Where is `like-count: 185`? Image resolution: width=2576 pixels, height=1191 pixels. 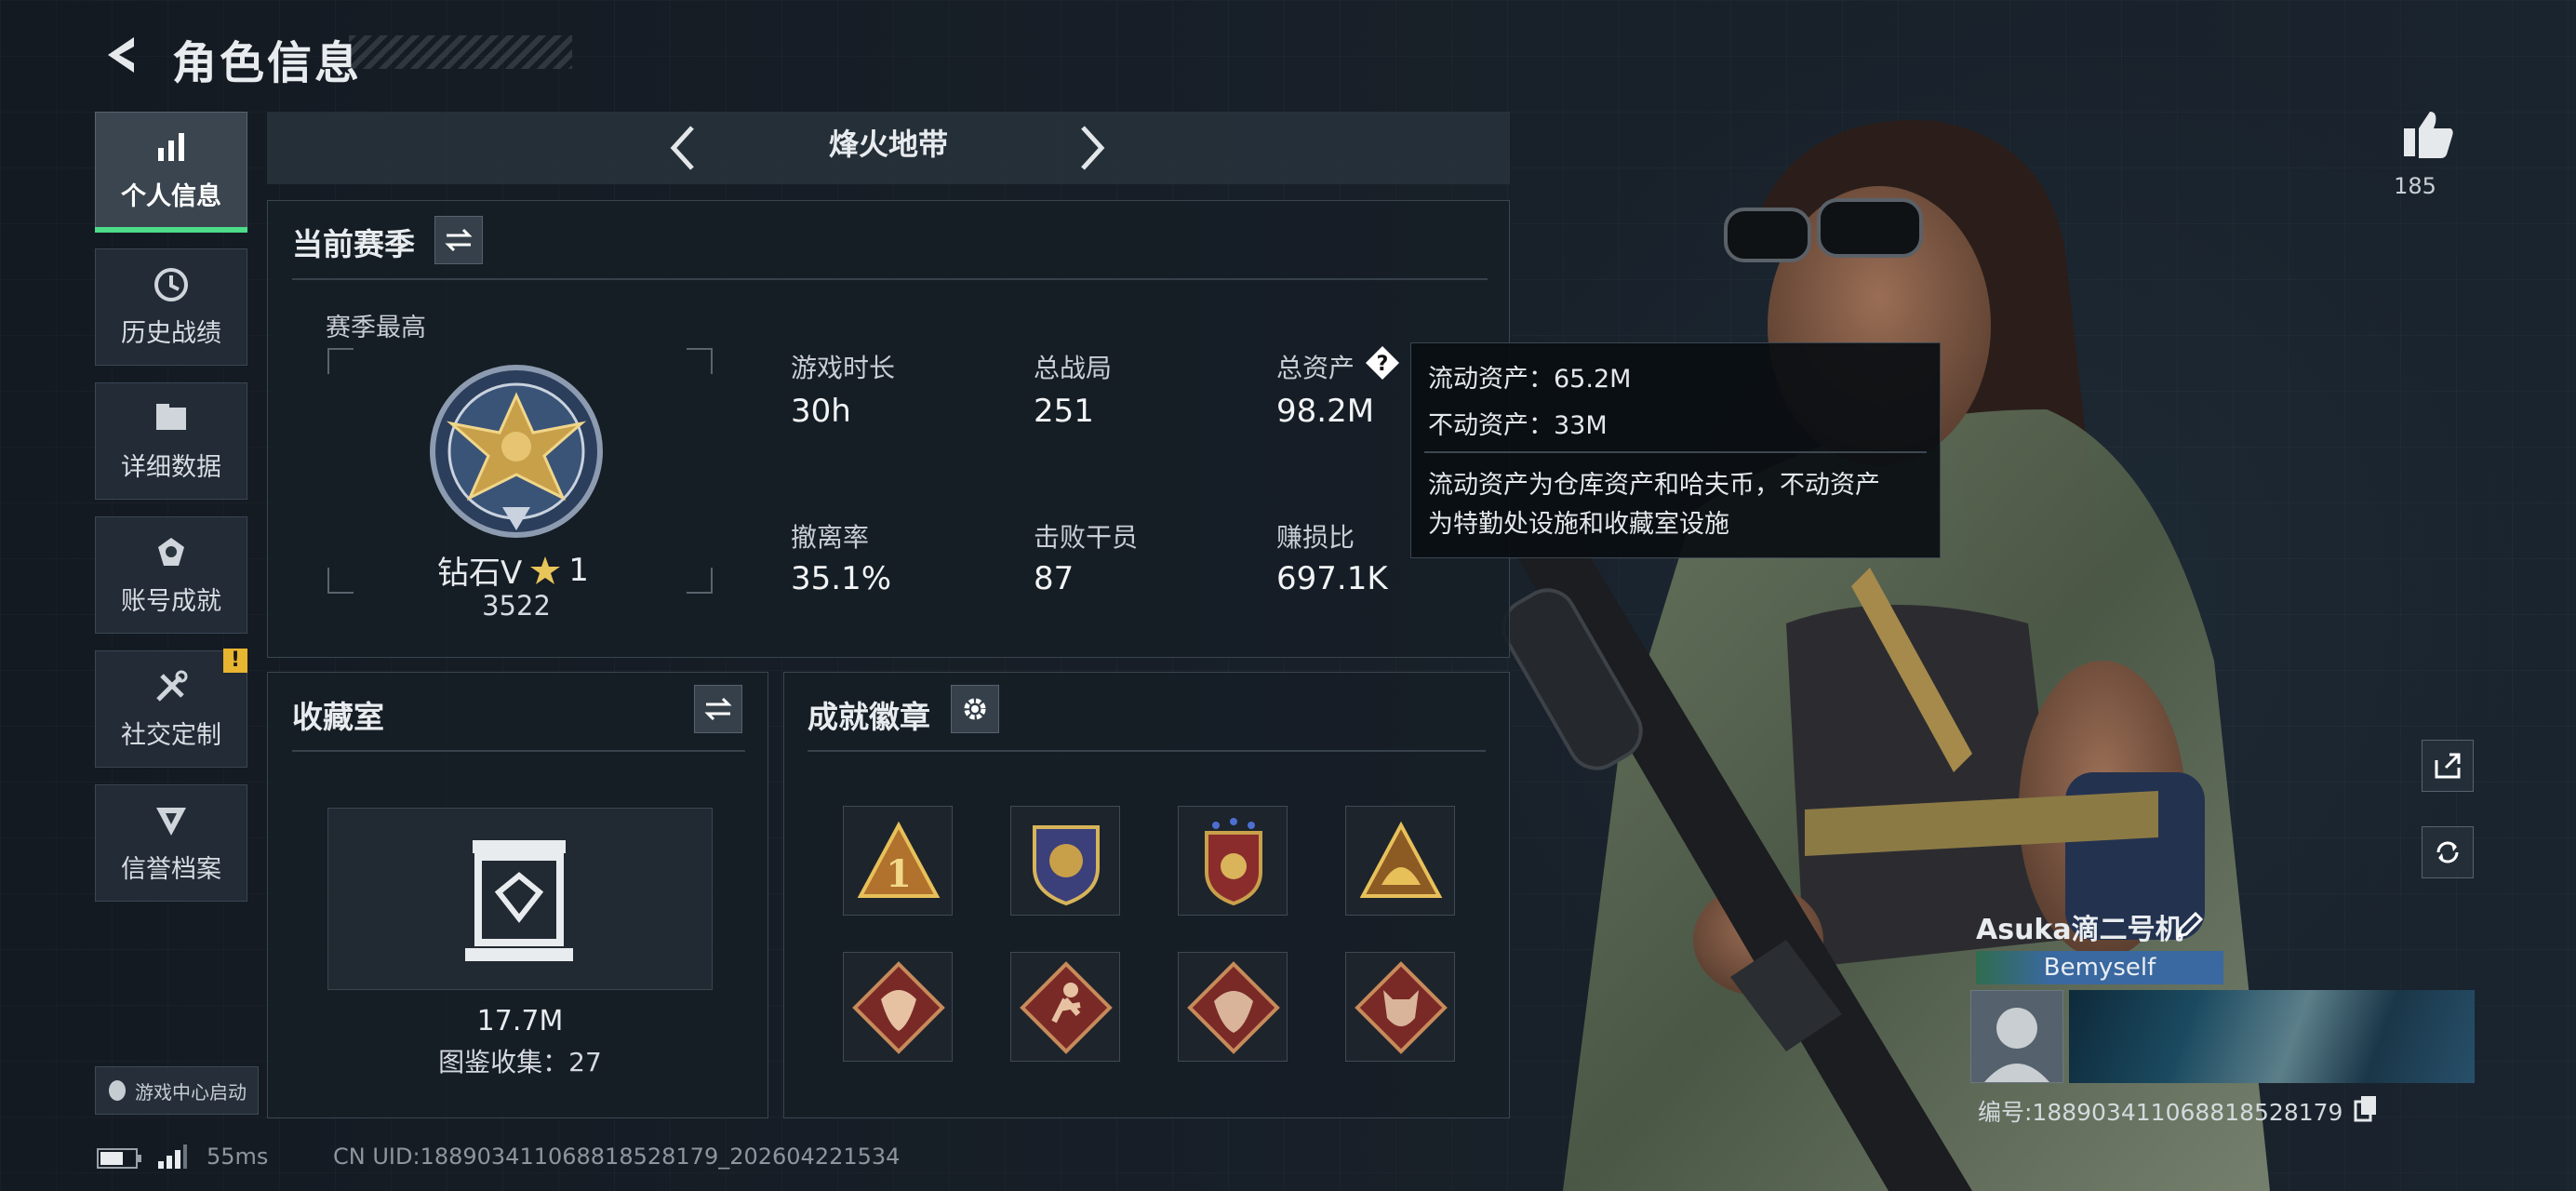 like-count: 185 is located at coordinates (2415, 186).